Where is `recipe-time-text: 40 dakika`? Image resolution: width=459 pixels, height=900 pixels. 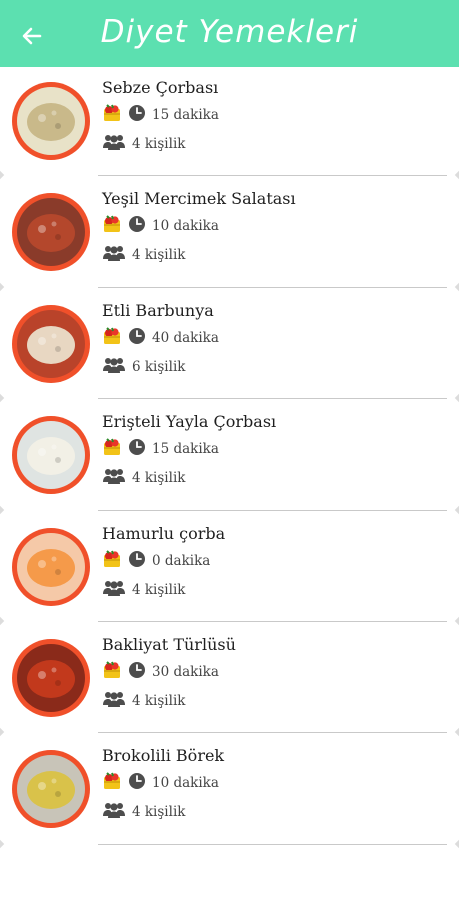 recipe-time-text: 40 dakika is located at coordinates (185, 337).